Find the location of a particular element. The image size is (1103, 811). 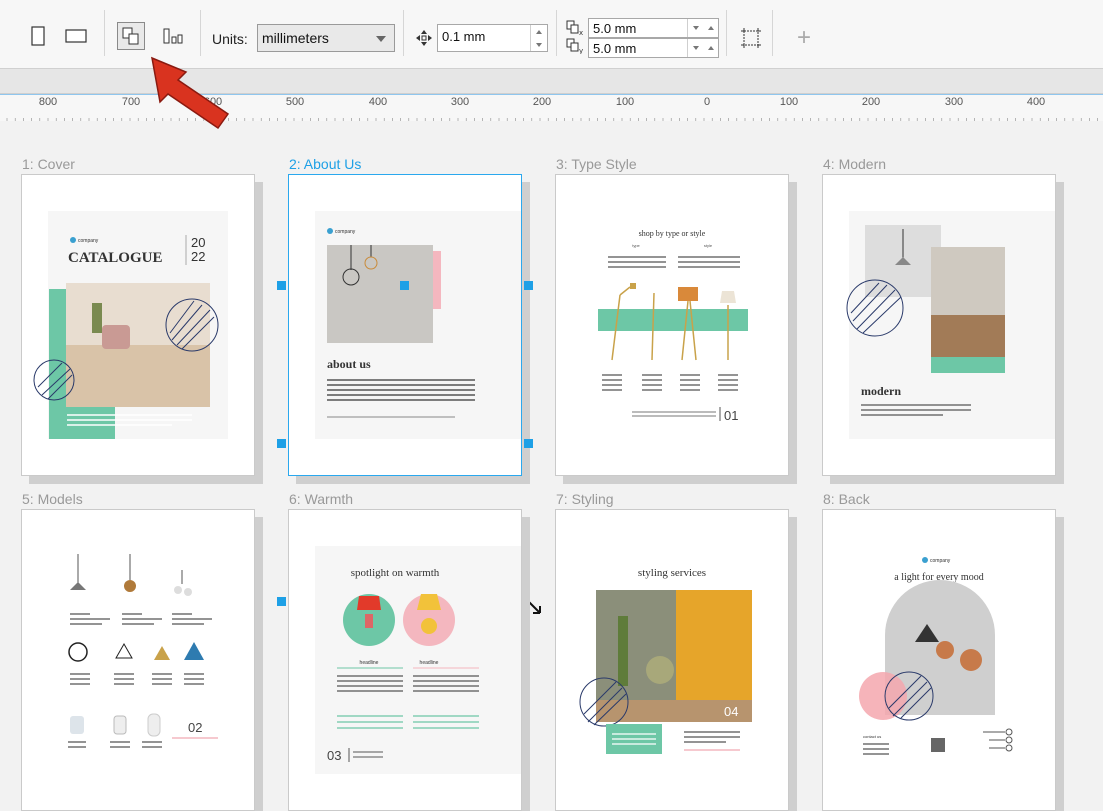

ruler-label: 0 is located at coordinates (707, 102).